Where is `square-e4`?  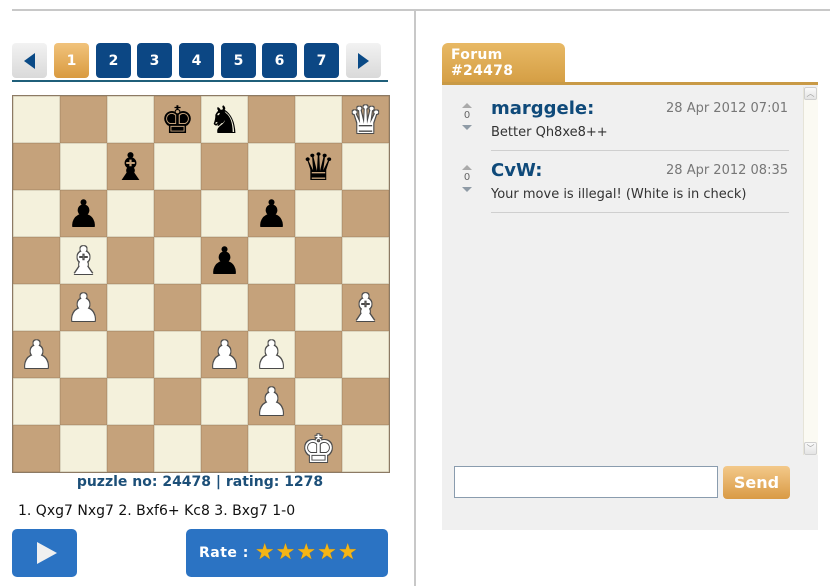
square-e4 is located at coordinates (224, 307).